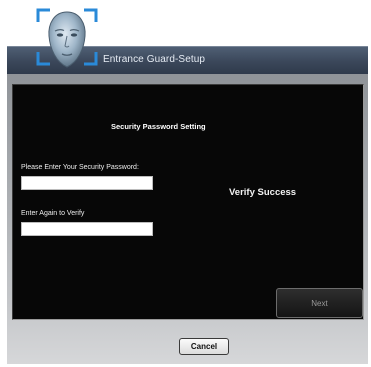 Image resolution: width=371 pixels, height=367 pixels. Describe the element at coordinates (158, 126) in the screenshot. I see `panel-heading: Security Password Setting` at that location.